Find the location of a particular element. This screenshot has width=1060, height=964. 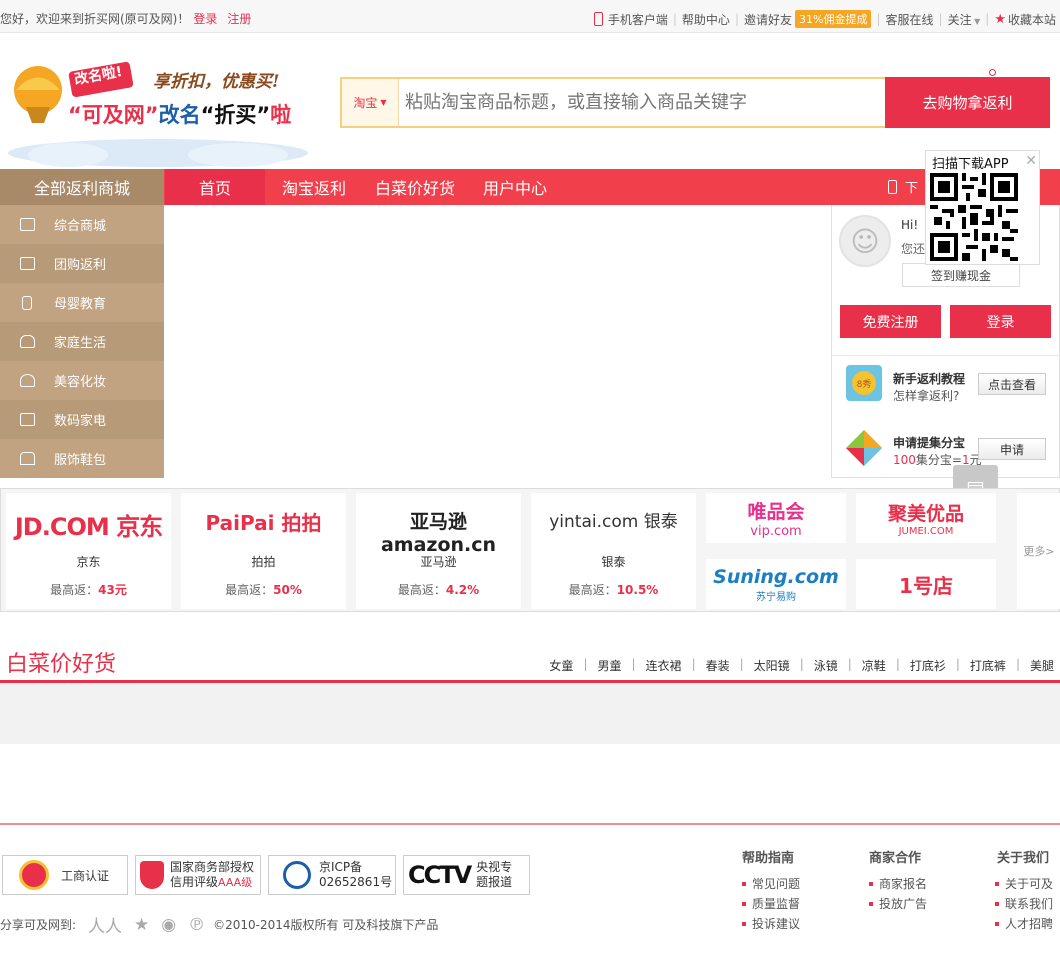

service-link: 客服在线 is located at coordinates (910, 19).